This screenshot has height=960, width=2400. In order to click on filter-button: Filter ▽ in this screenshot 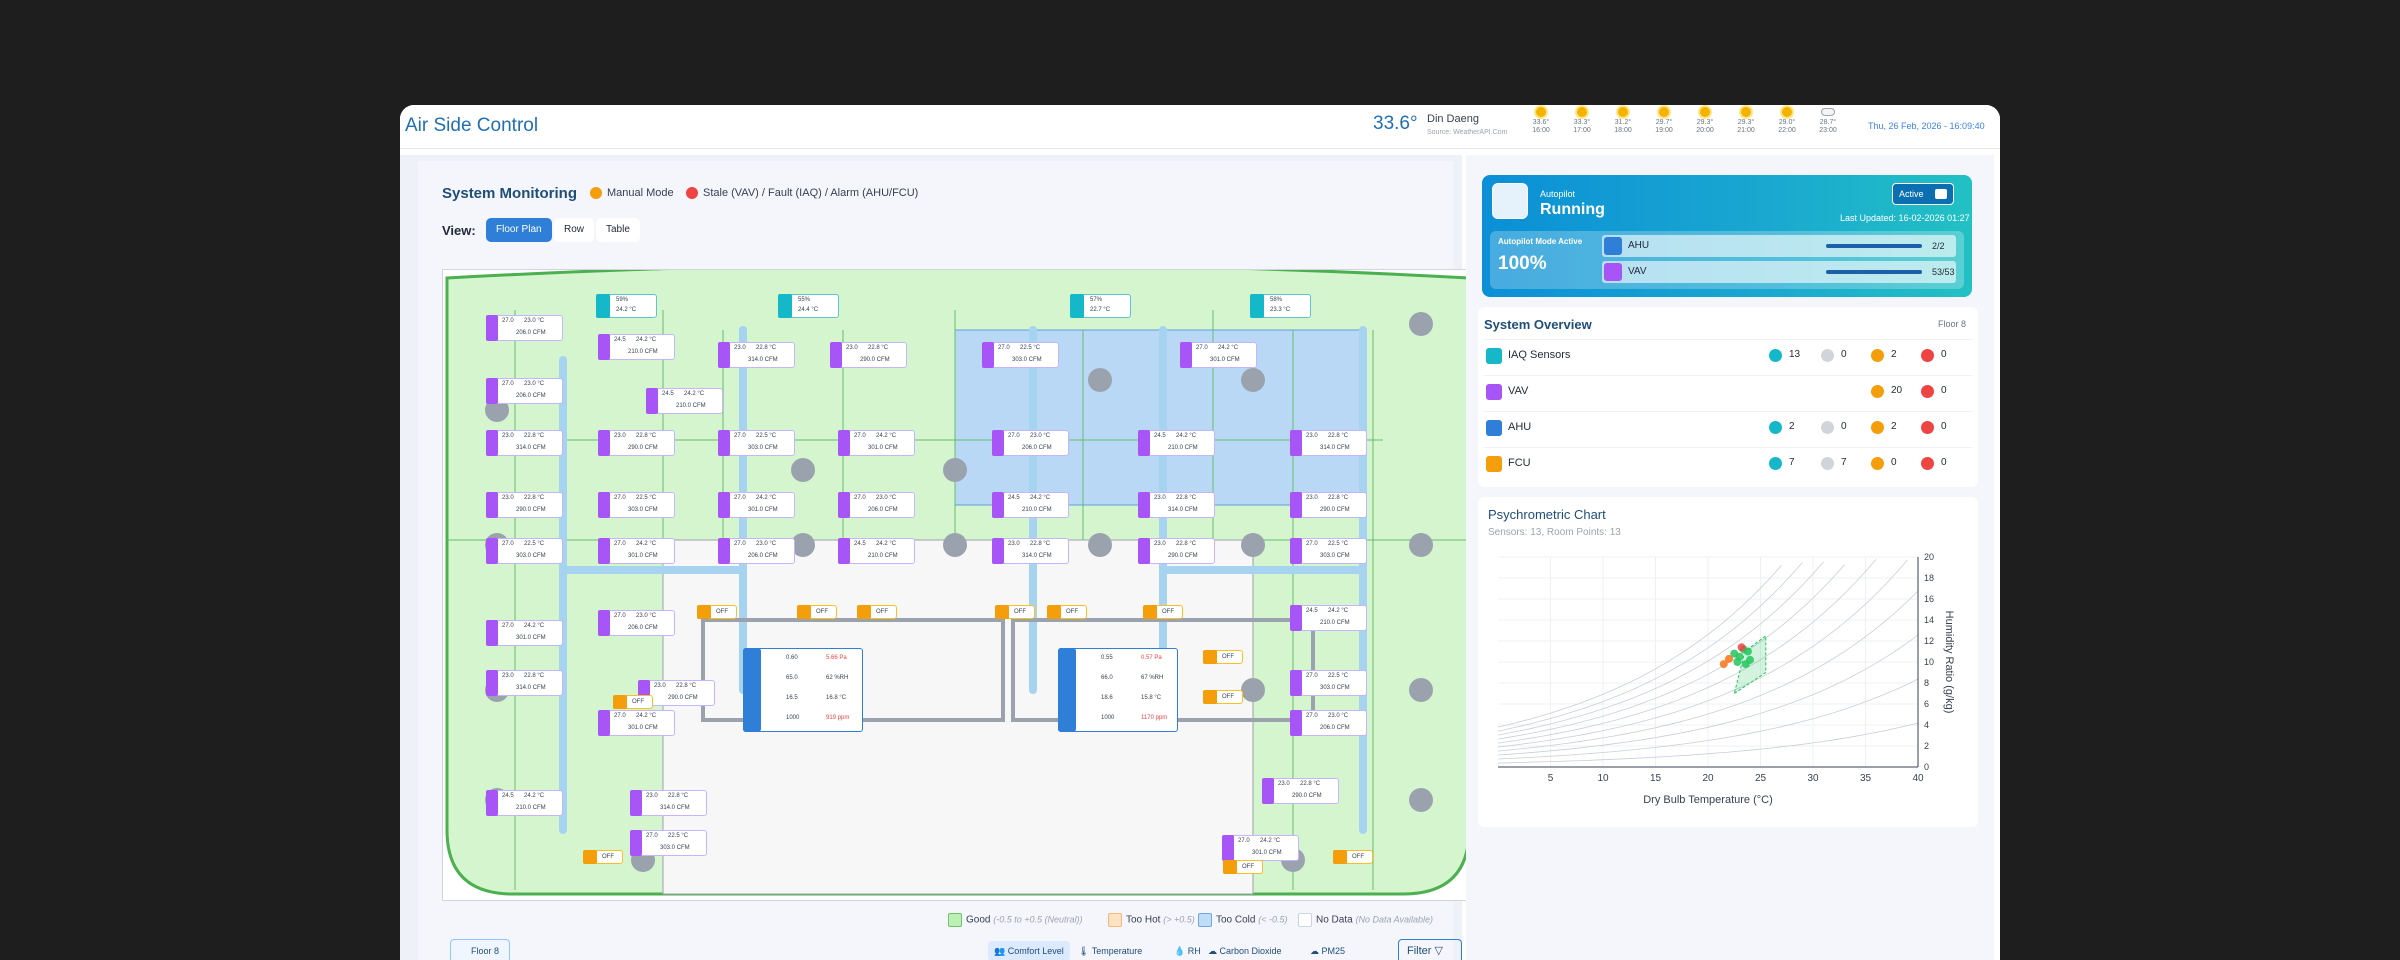, I will do `click(1430, 949)`.